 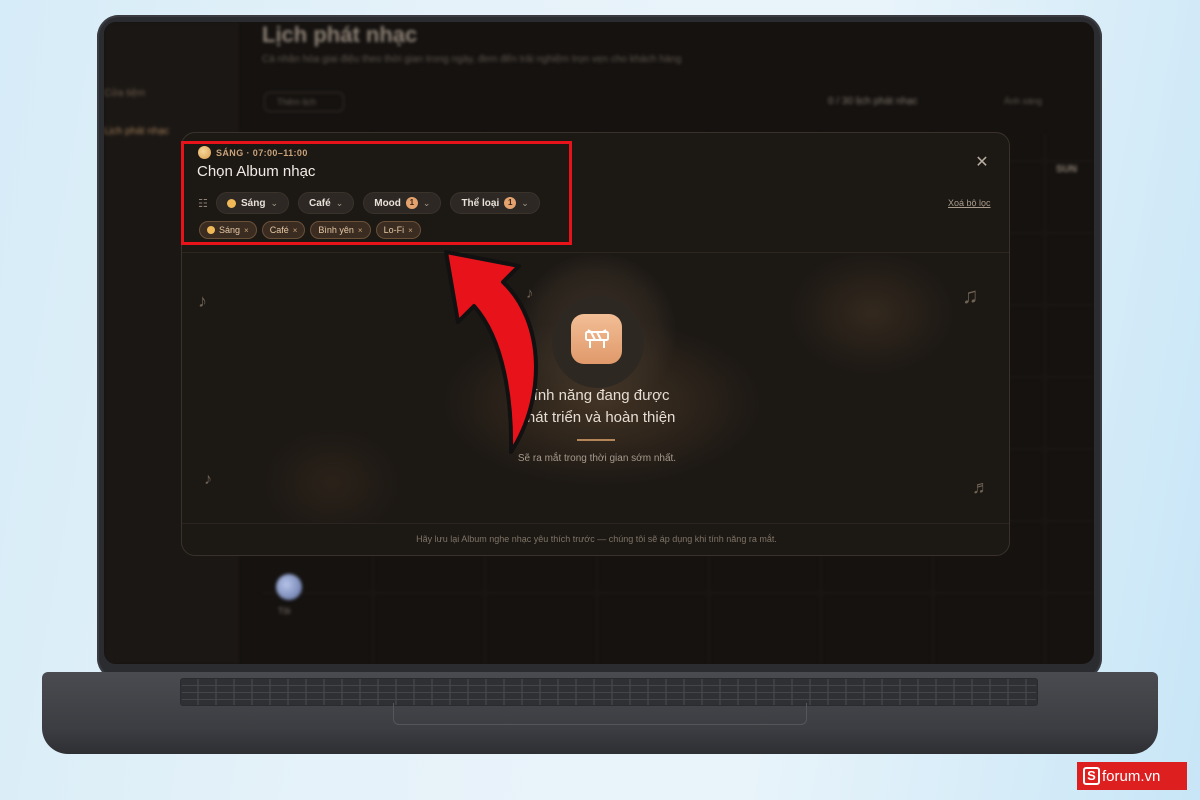 I want to click on under-construction-icon, so click(x=596, y=339).